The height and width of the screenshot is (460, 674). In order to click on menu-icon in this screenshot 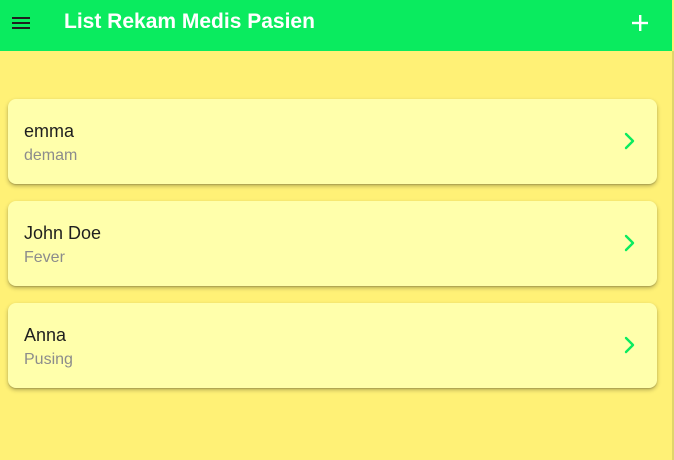, I will do `click(21, 23)`.